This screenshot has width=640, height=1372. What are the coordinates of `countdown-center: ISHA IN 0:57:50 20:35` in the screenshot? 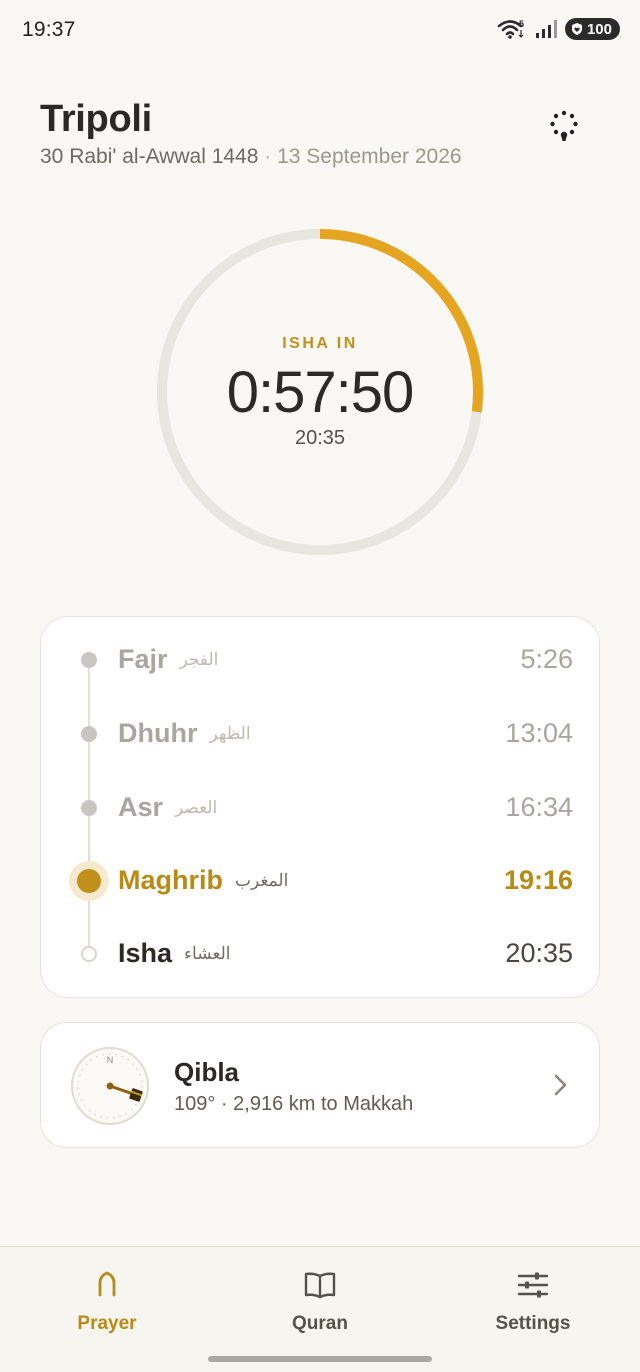 It's located at (320, 392).